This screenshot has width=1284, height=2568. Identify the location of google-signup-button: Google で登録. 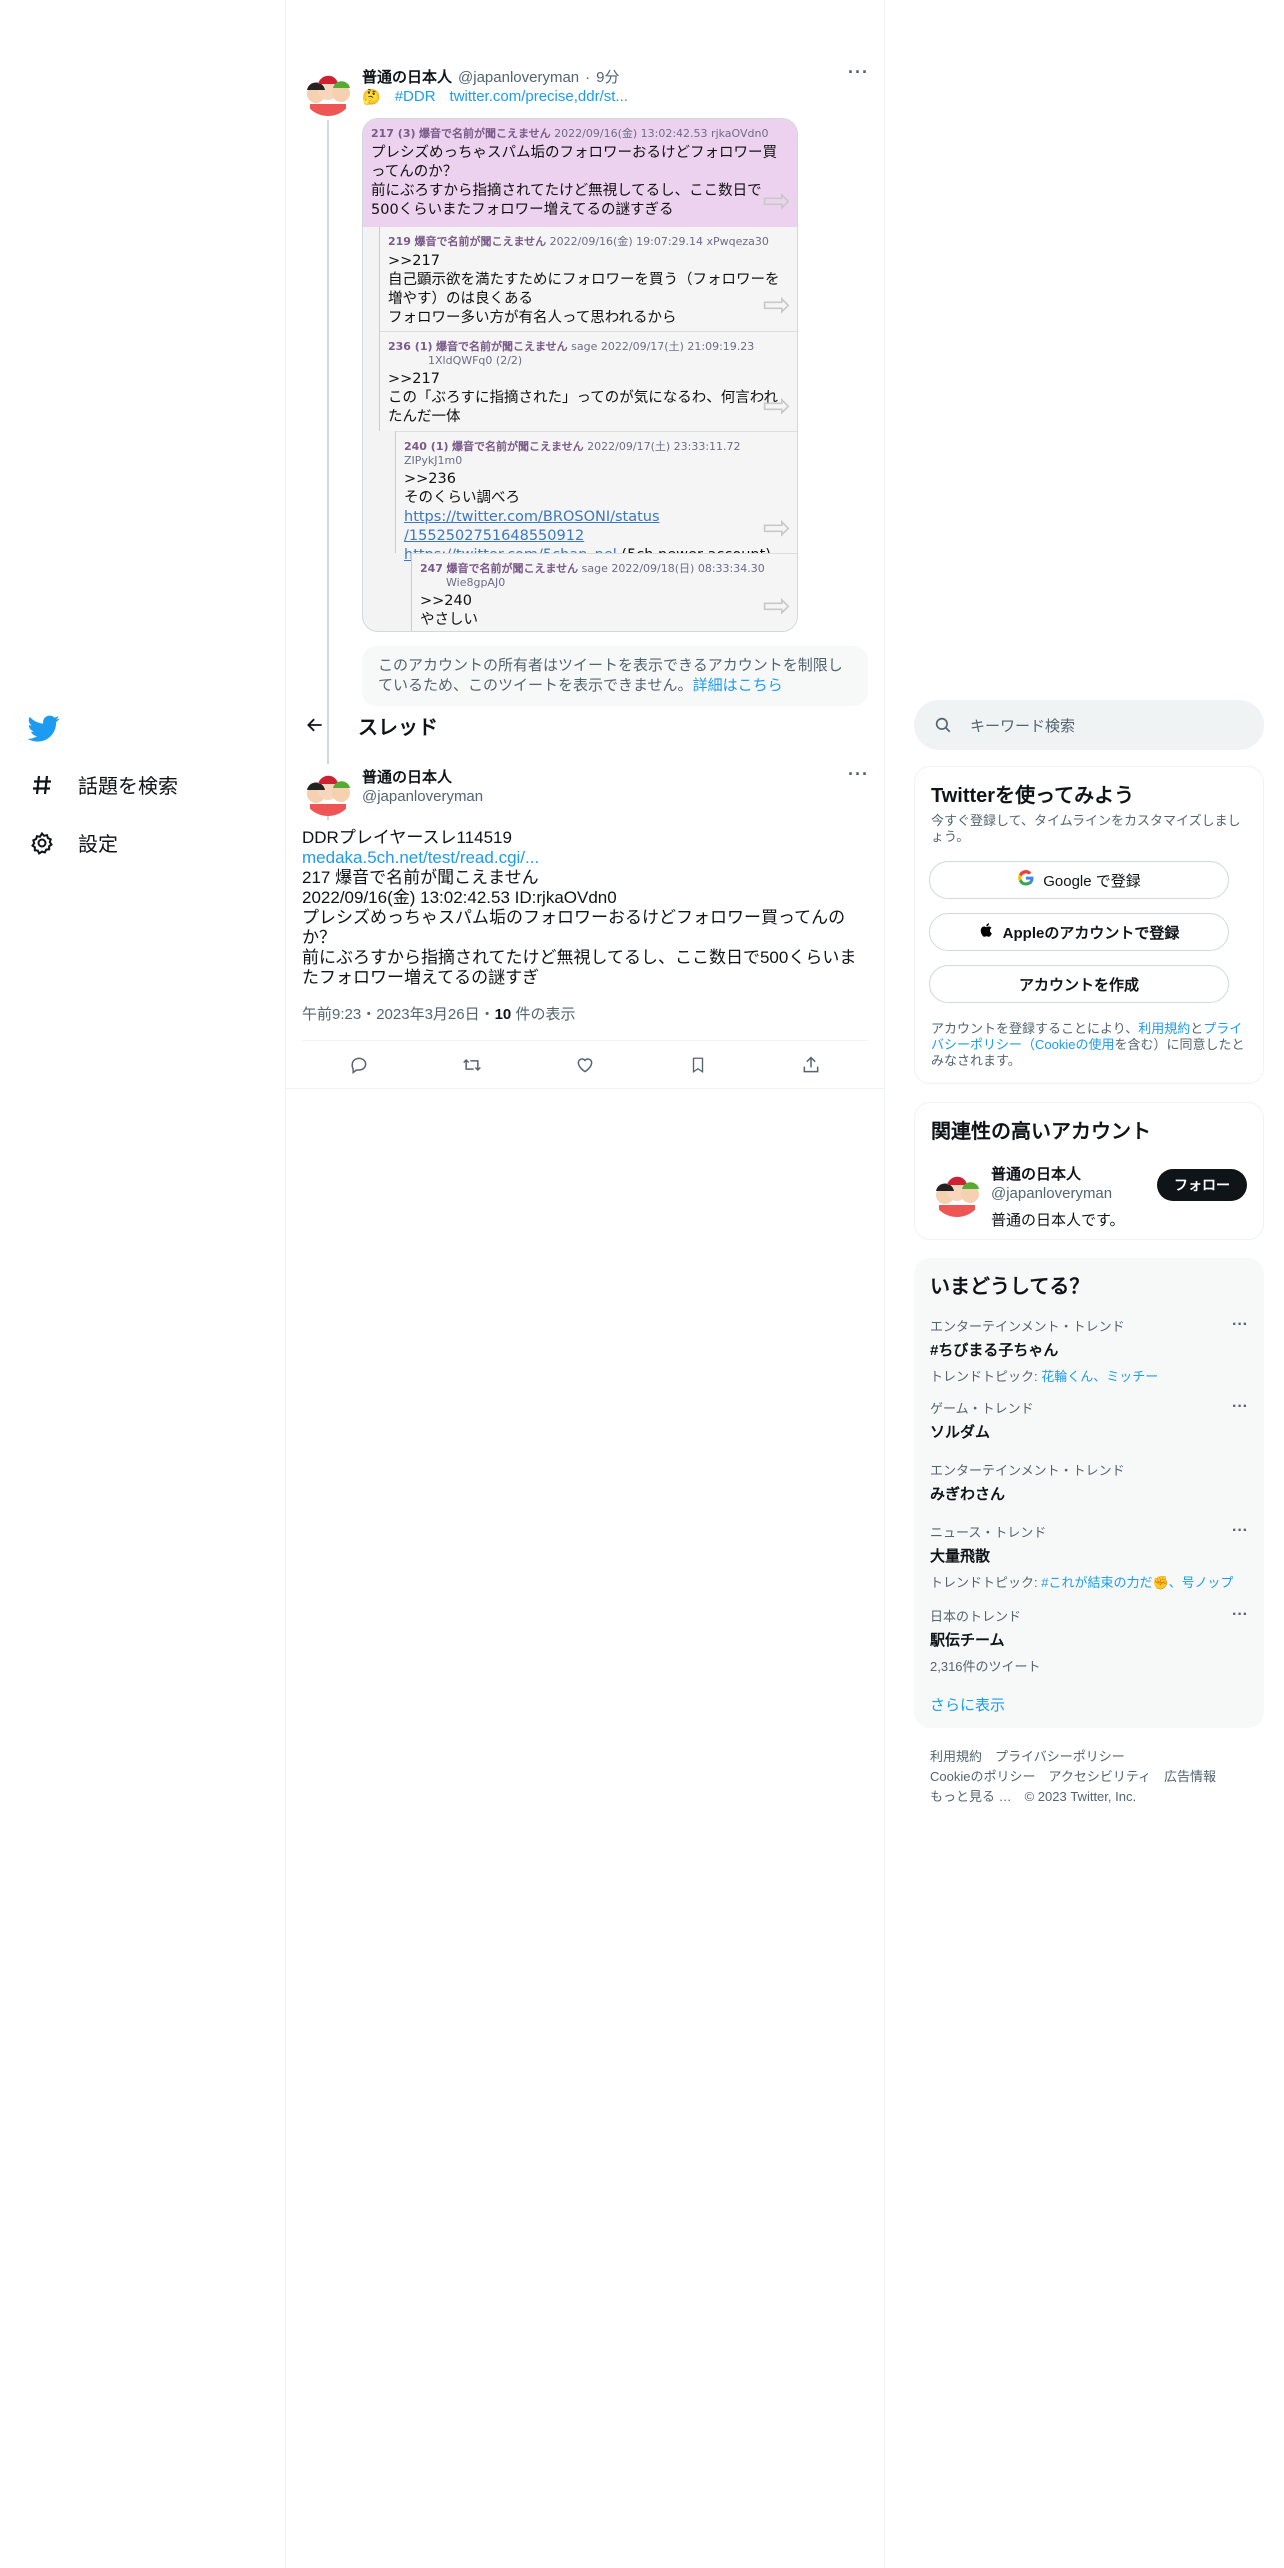
(1079, 880).